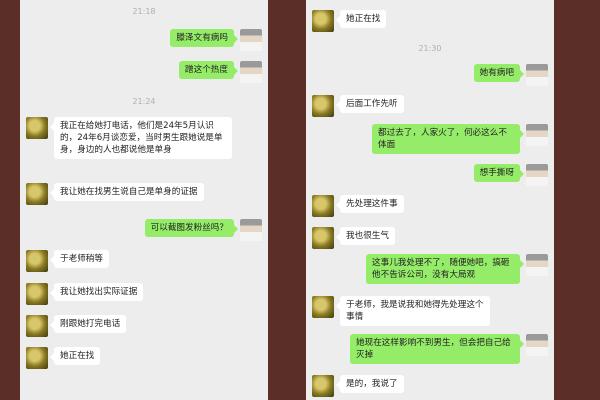 This screenshot has width=600, height=400. Describe the element at coordinates (191, 228) in the screenshot. I see `message-bubble: 可以截图发粉丝吗？` at that location.